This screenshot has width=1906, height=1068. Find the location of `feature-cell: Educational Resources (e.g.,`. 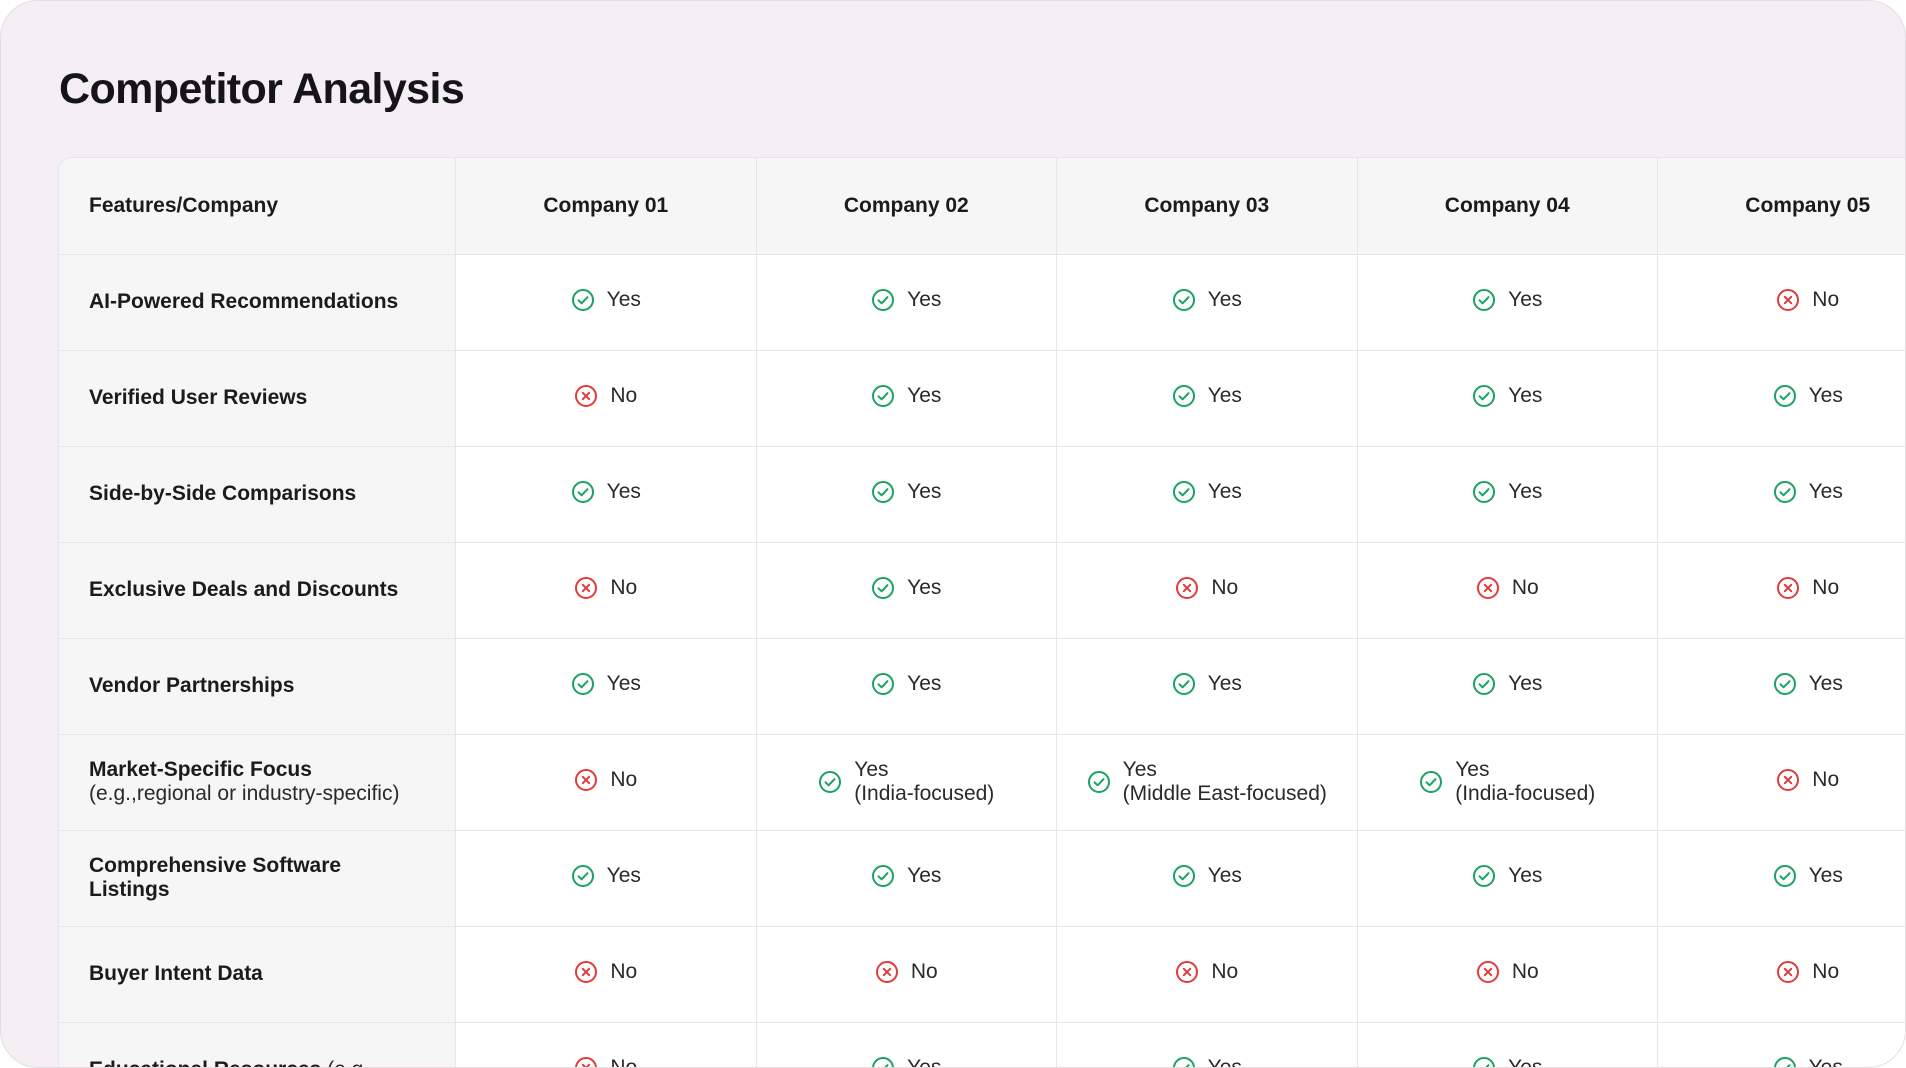

feature-cell: Educational Resources (e.g., is located at coordinates (258, 1044).